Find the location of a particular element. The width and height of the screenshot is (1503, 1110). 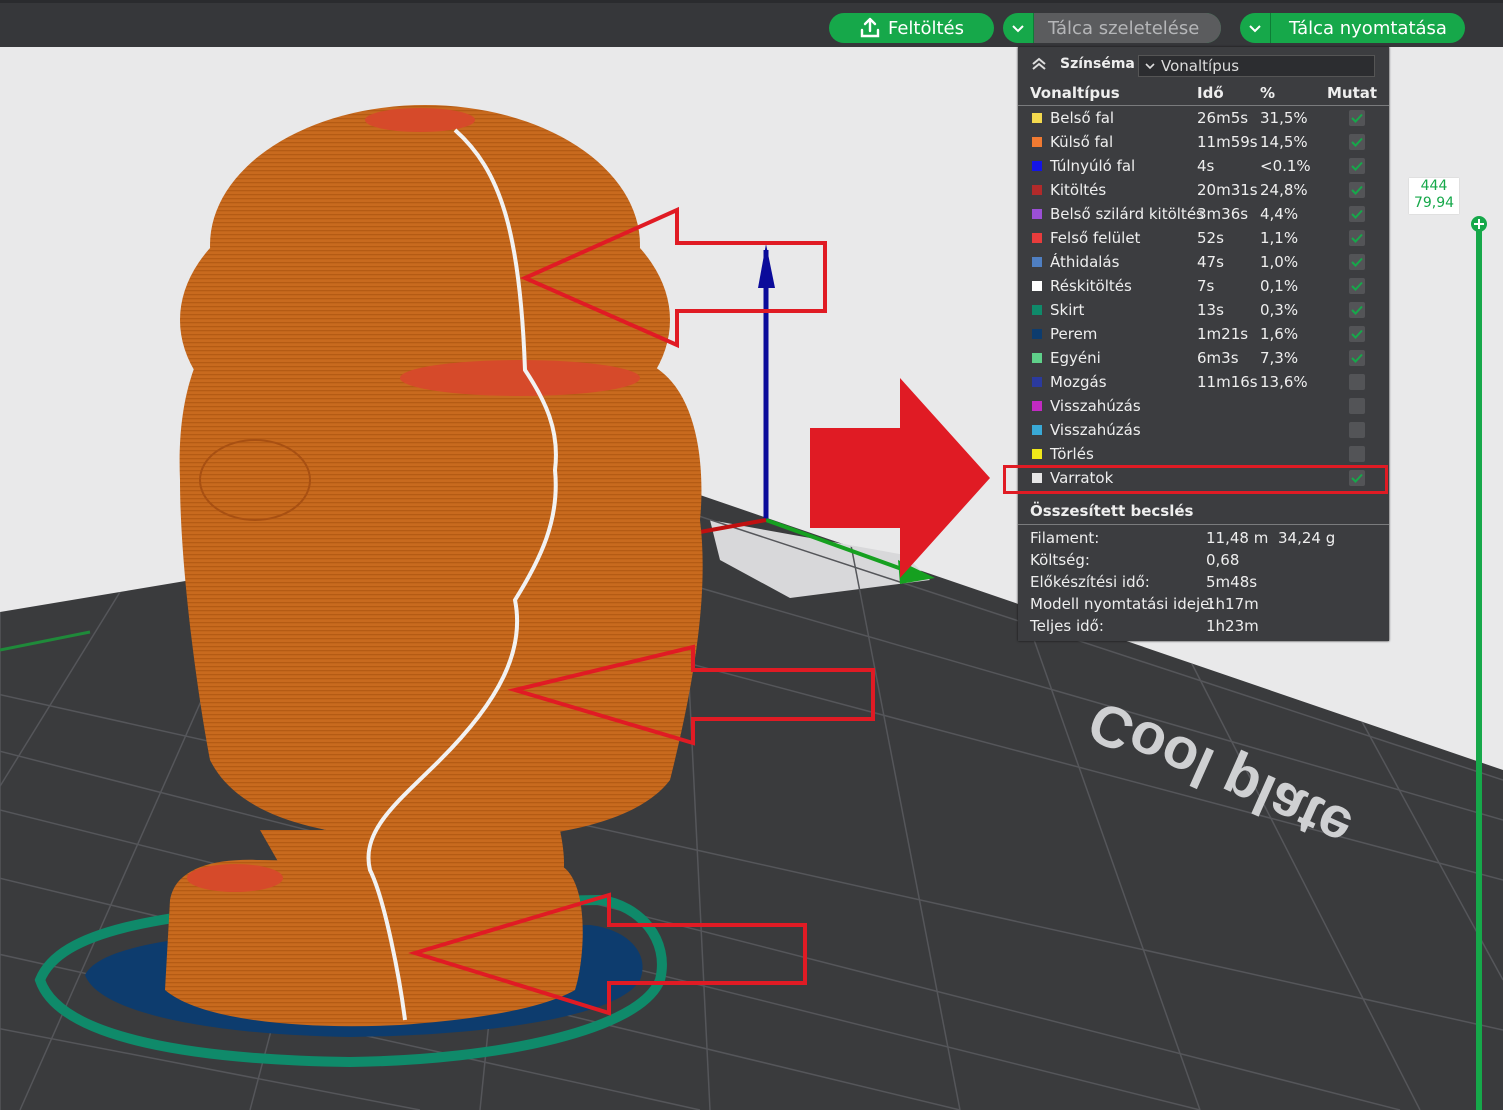

row-name: Belső fal is located at coordinates (1082, 118).